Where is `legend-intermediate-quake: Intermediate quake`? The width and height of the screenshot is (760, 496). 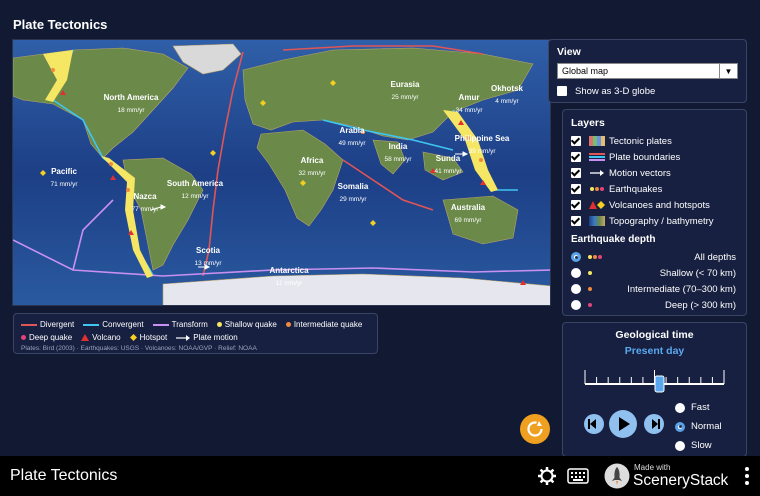
legend-intermediate-quake: Intermediate quake is located at coordinates (323, 324).